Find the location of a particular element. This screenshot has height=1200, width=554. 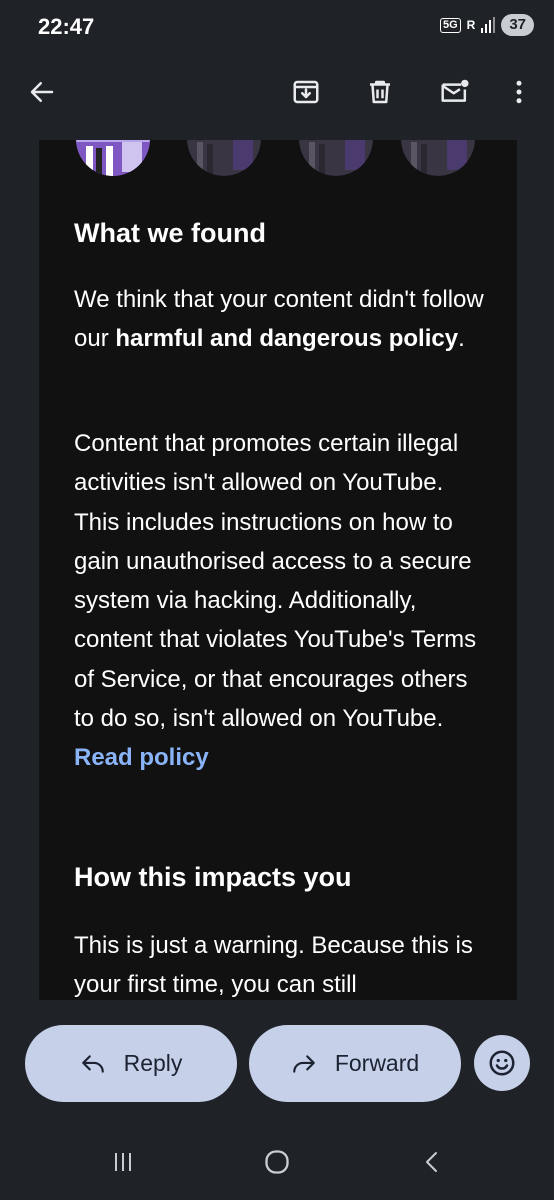

back-arrow-icon is located at coordinates (42, 92).